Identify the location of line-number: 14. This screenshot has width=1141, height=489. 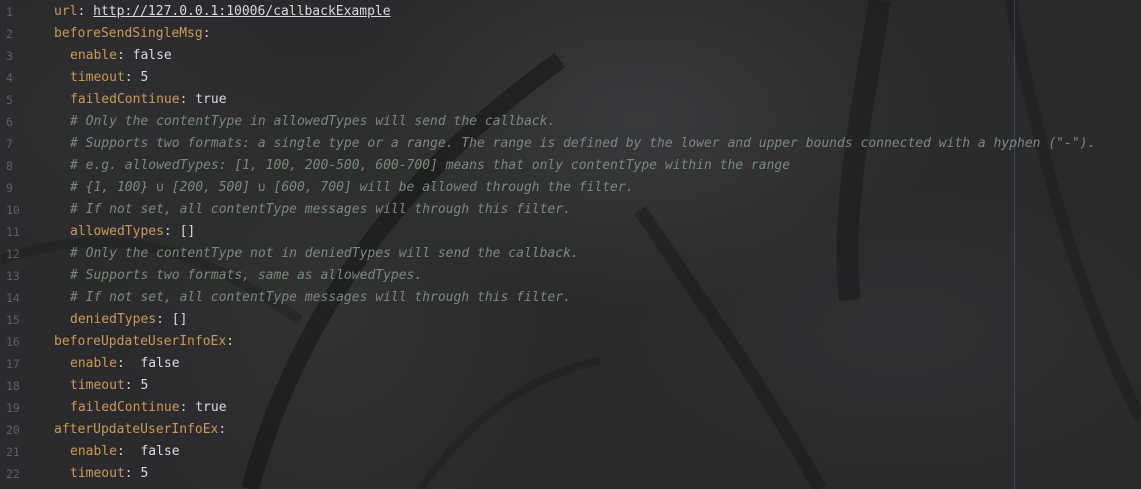
(13, 298).